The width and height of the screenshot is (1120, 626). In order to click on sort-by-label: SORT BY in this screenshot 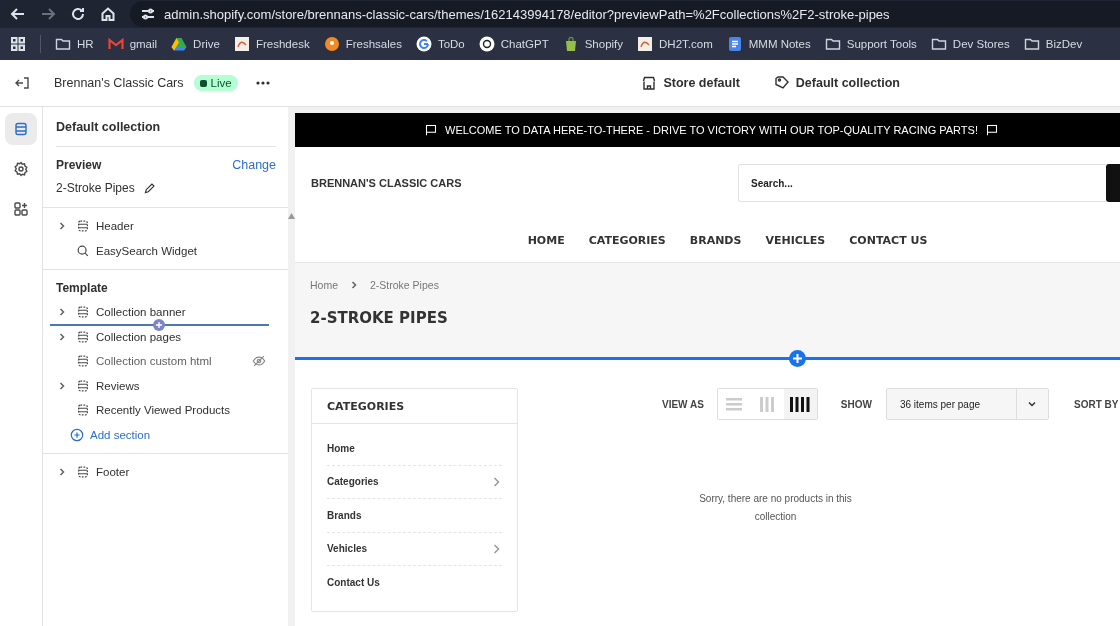, I will do `click(1096, 404)`.